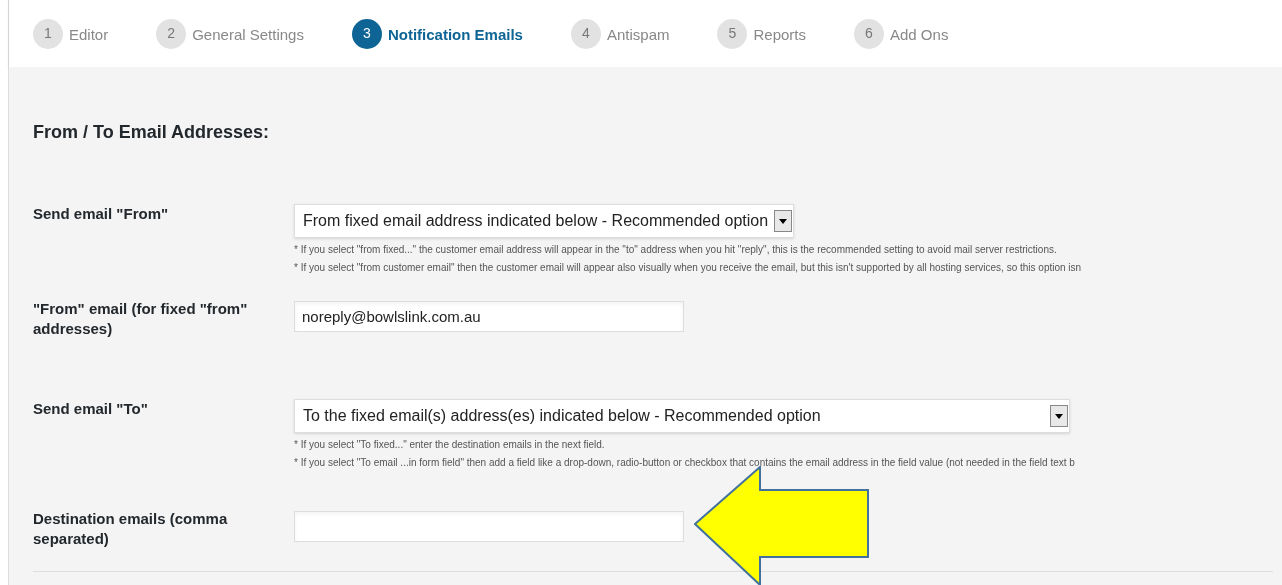 The image size is (1282, 585). Describe the element at coordinates (869, 33) in the screenshot. I see `step-number: 6` at that location.